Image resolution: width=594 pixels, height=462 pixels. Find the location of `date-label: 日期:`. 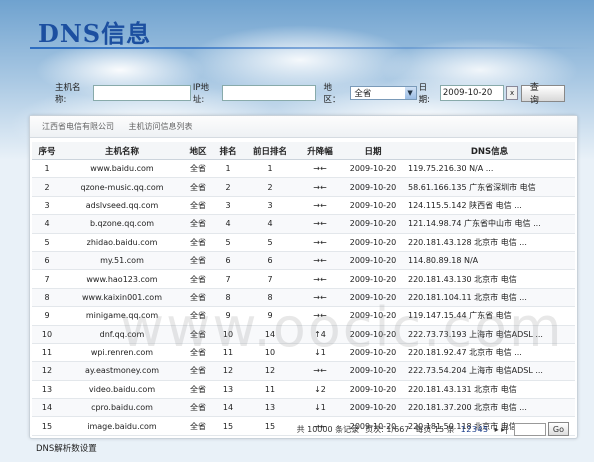

date-label: 日期: is located at coordinates (424, 94).